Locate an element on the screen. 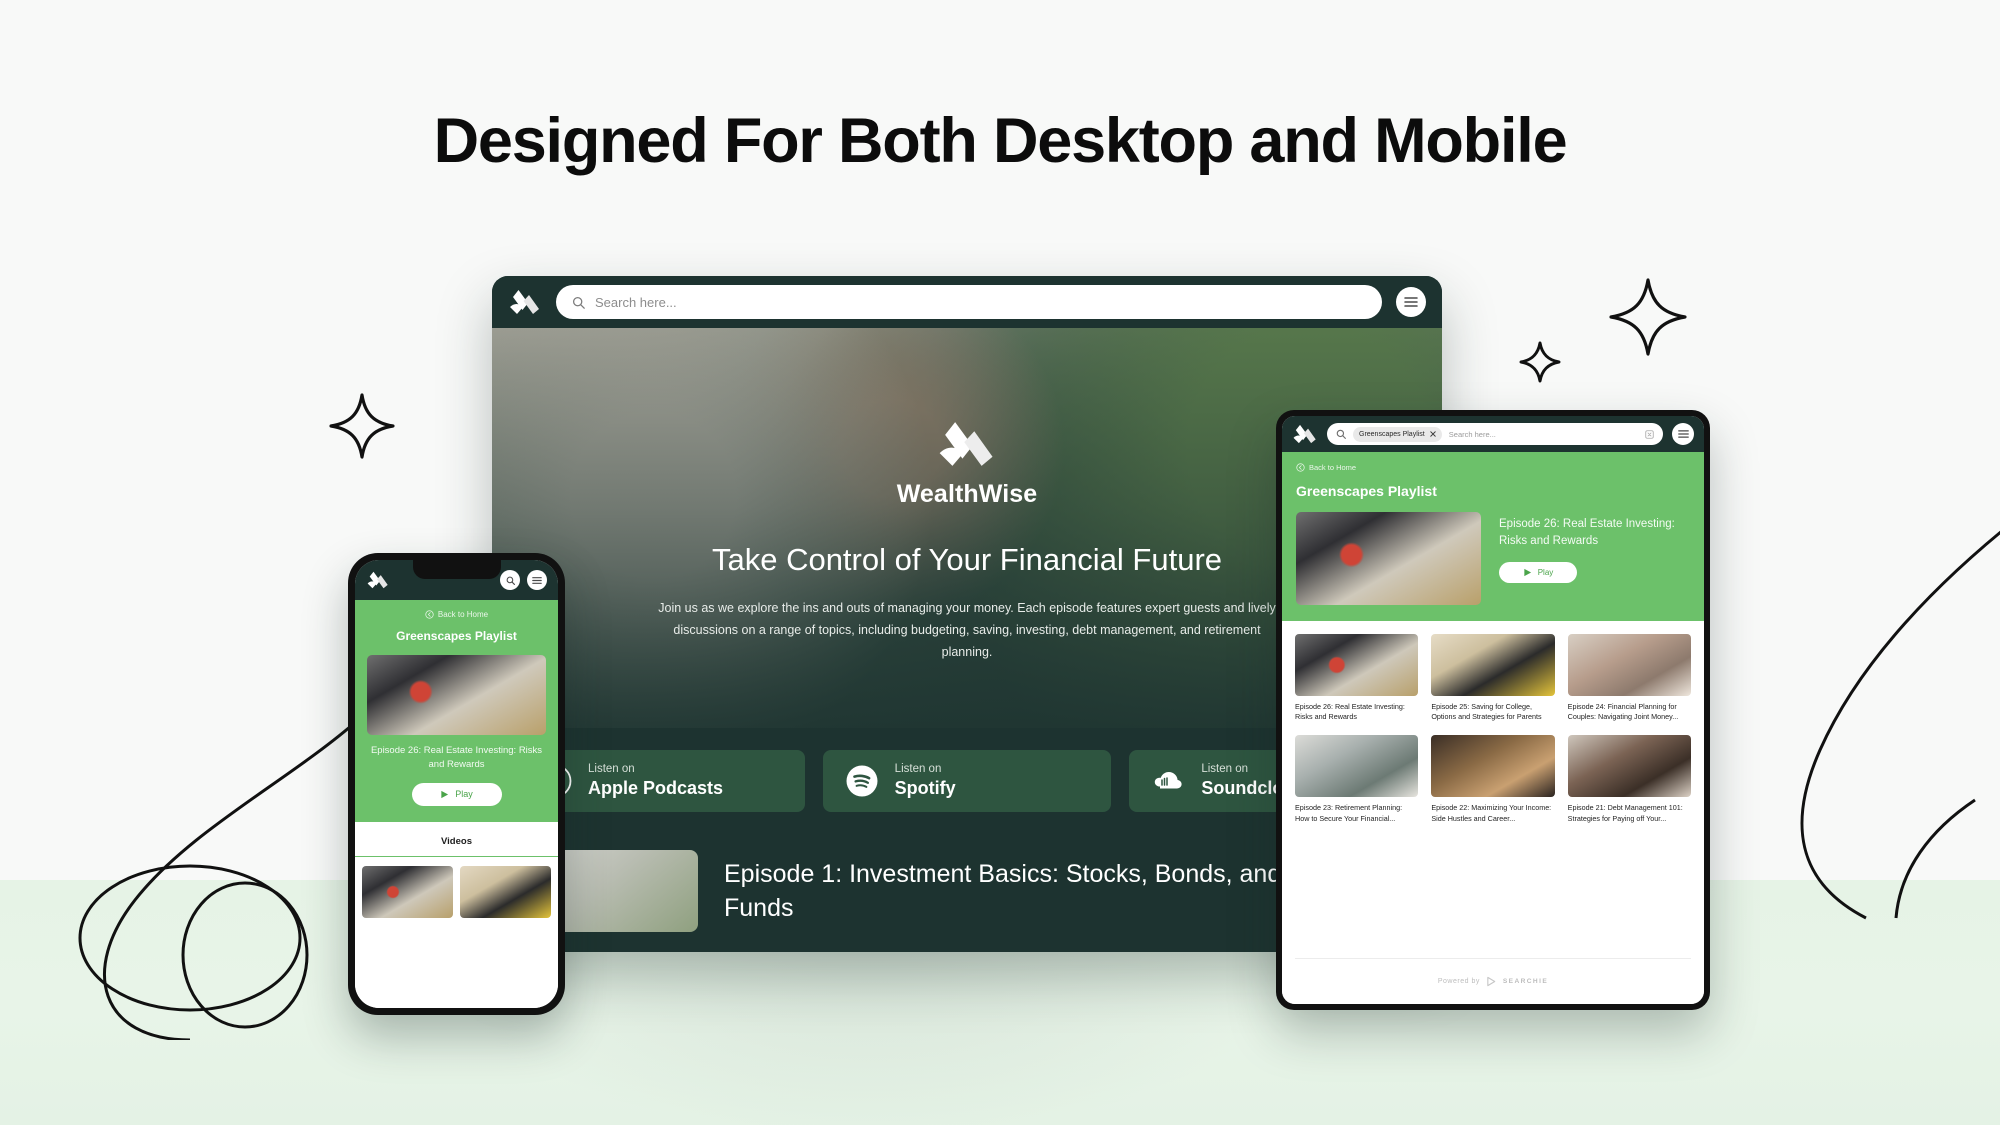  powered-by-footer: Powered by SEARCHIE is located at coordinates (1493, 981).